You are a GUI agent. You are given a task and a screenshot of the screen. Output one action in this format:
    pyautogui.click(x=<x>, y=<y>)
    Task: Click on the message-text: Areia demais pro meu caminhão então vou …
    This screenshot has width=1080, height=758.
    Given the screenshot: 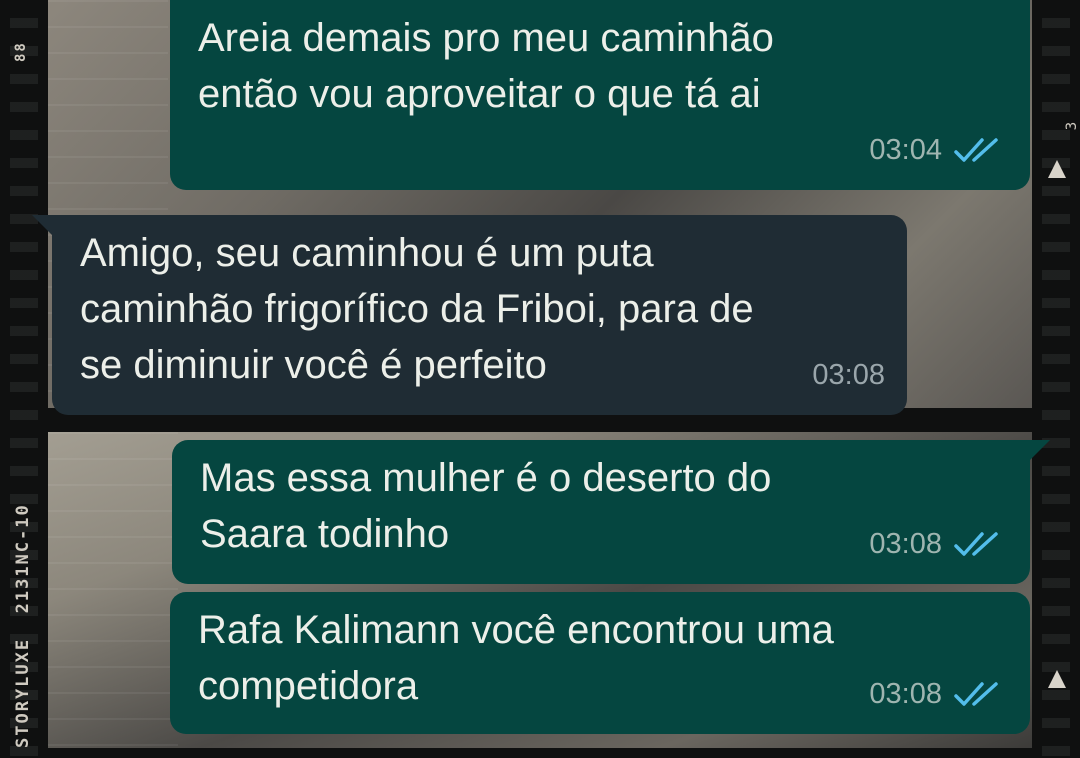 What is the action you would take?
    pyautogui.click(x=486, y=66)
    